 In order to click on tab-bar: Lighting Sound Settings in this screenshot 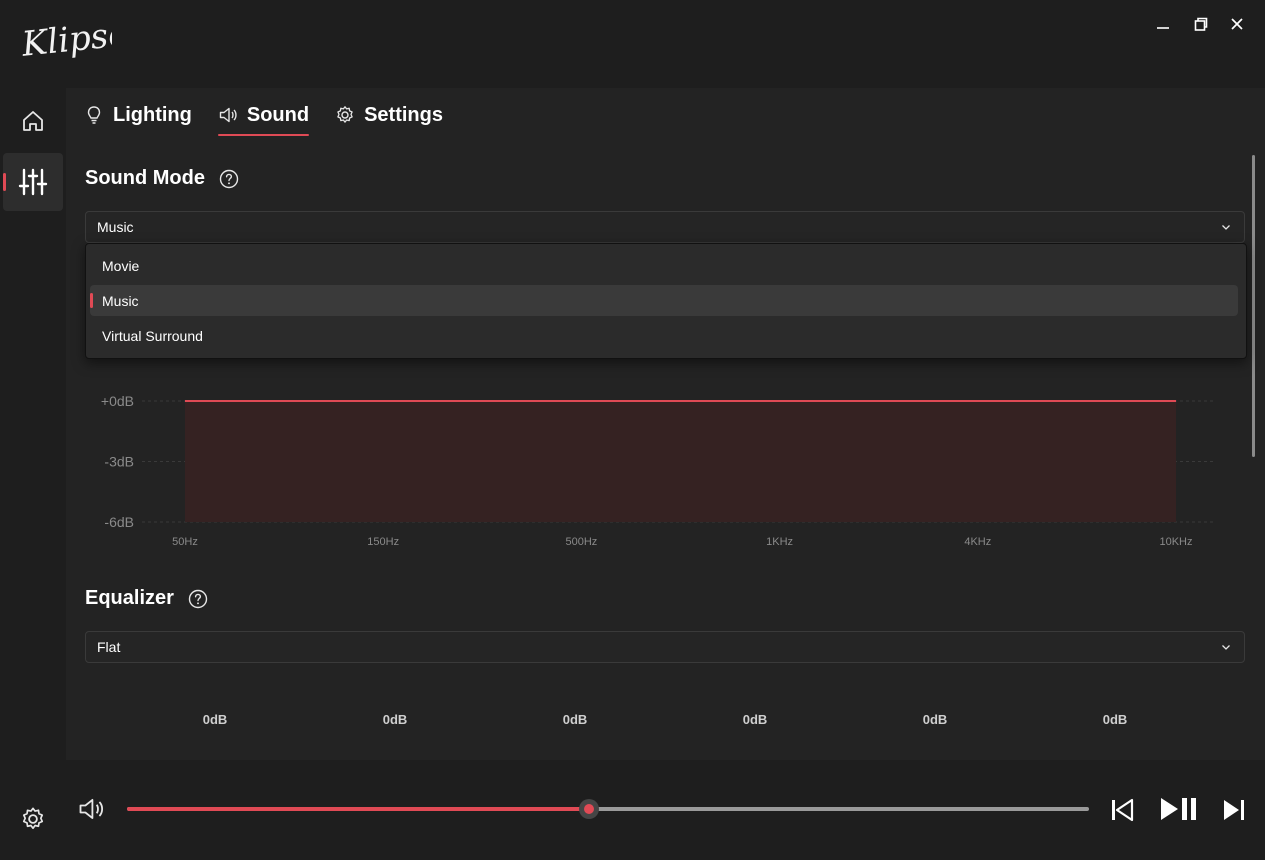, I will do `click(276, 118)`.